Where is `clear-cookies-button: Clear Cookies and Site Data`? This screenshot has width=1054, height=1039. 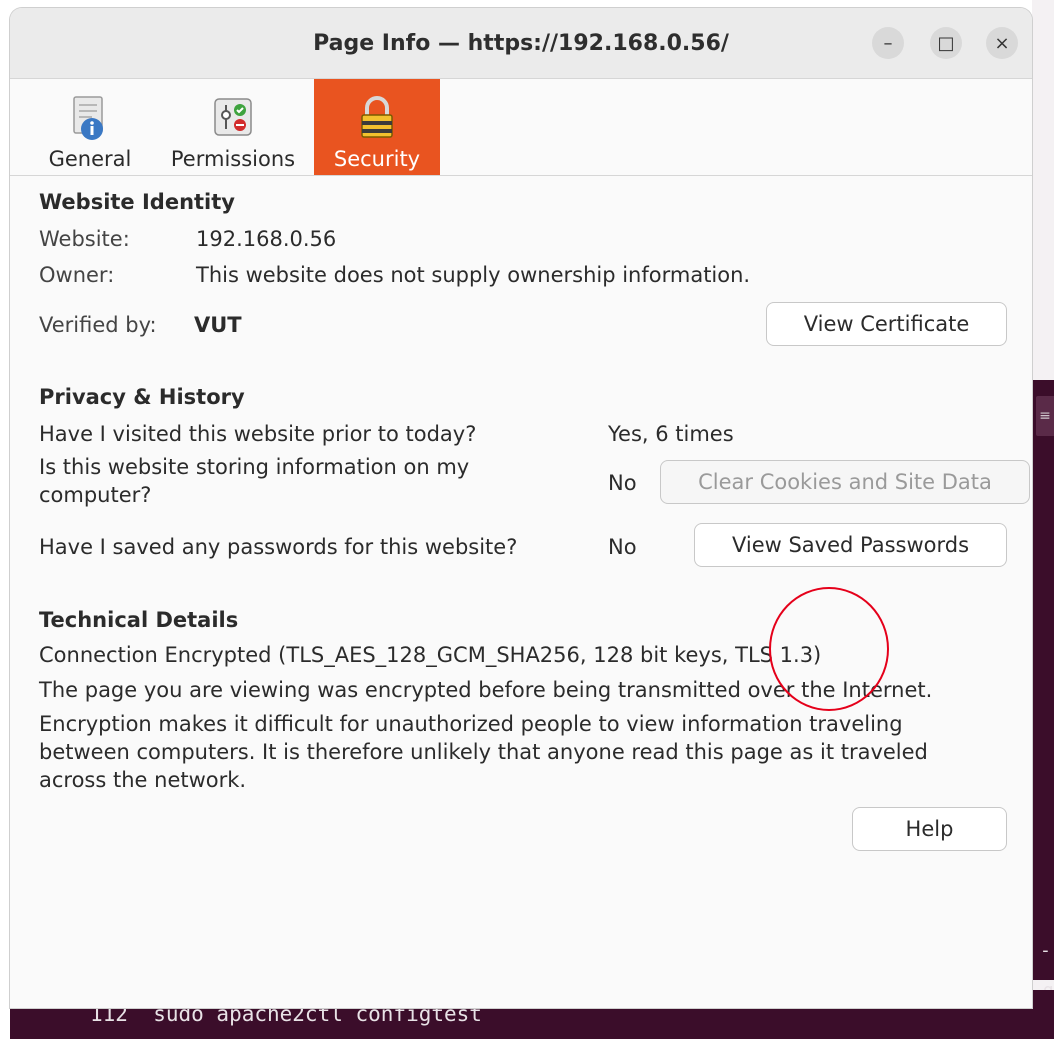
clear-cookies-button: Clear Cookies and Site Data is located at coordinates (845, 482).